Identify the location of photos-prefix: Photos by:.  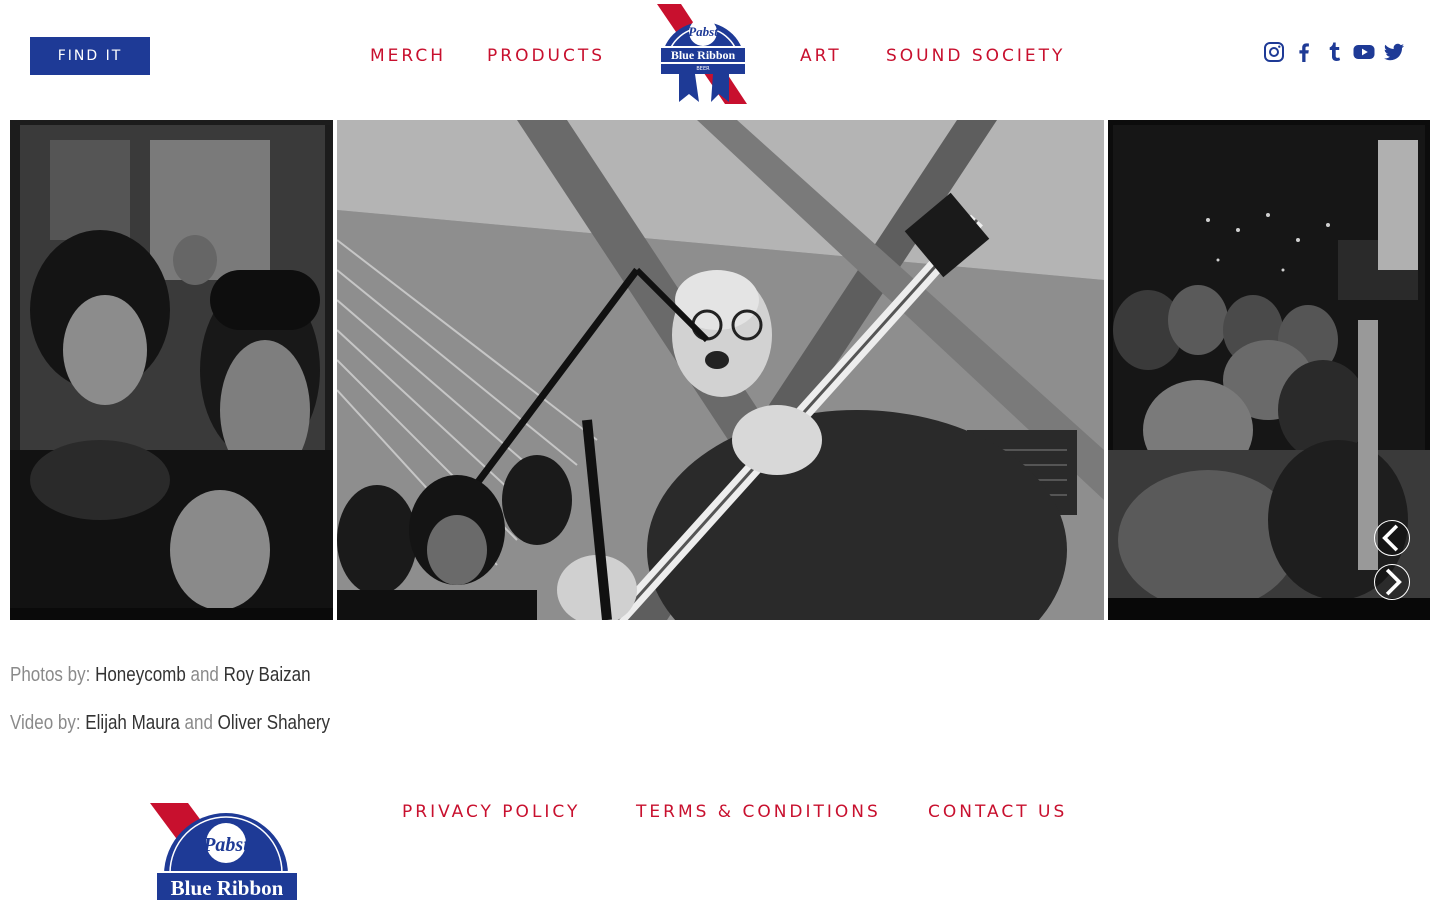
(50, 675).